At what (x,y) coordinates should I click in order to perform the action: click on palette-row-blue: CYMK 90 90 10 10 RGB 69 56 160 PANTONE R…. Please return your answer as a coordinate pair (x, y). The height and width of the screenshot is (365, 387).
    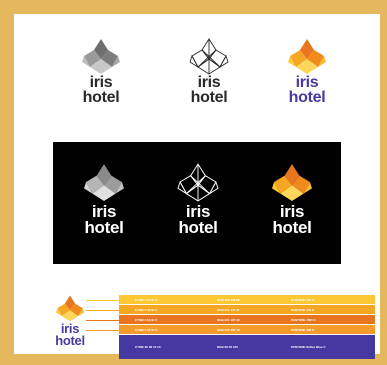
    Looking at the image, I should click on (247, 347).